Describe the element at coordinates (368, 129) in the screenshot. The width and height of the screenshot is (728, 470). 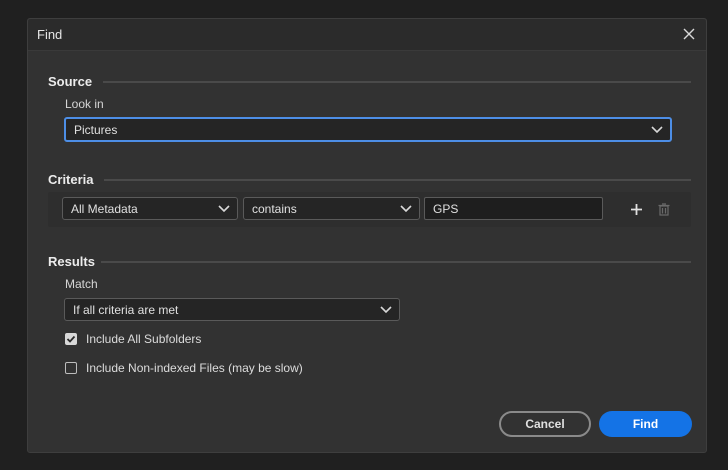
I see `look-in-dropdown: Pictures` at that location.